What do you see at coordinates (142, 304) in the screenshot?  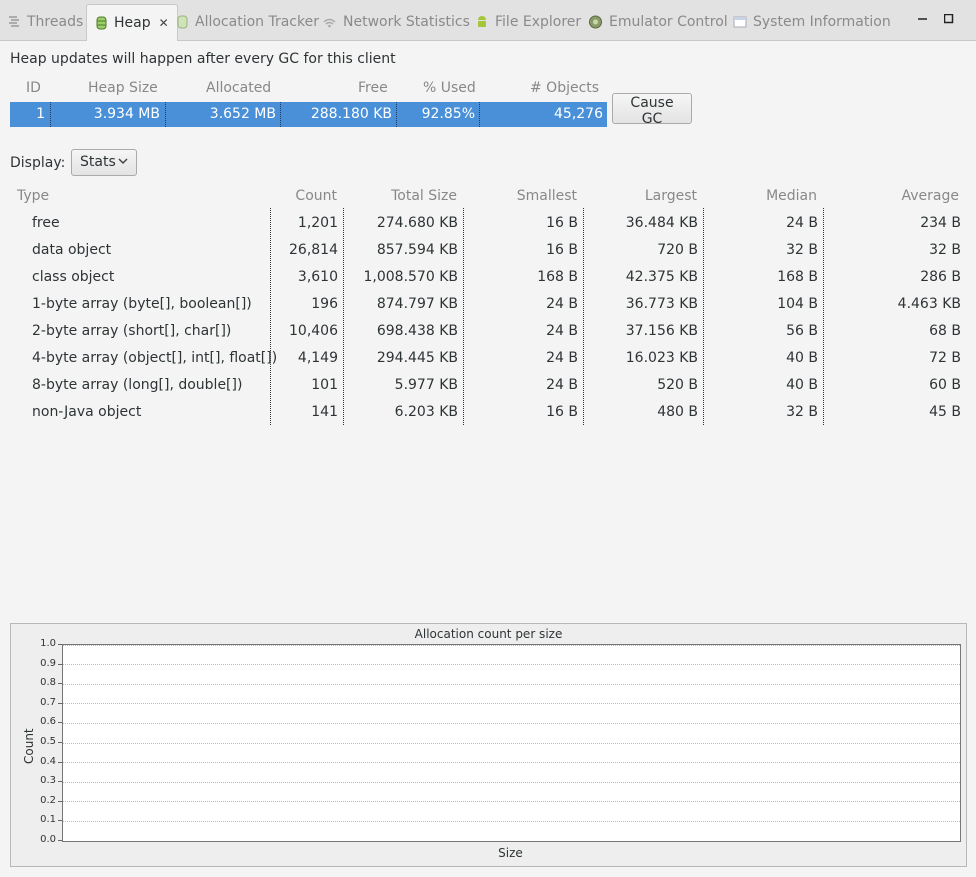 I see `cell-type: 1-byte array (byte[], boolean[])` at bounding box center [142, 304].